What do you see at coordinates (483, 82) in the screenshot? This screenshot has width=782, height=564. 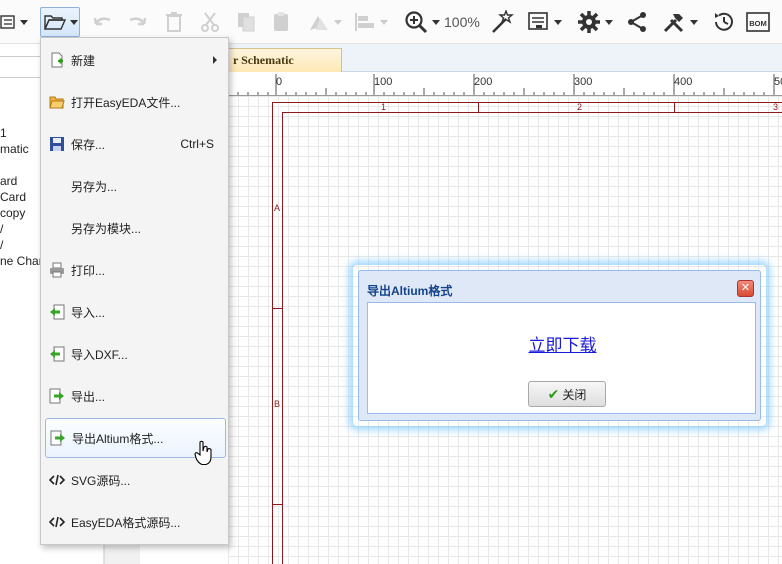 I see `ruler-label: 200` at bounding box center [483, 82].